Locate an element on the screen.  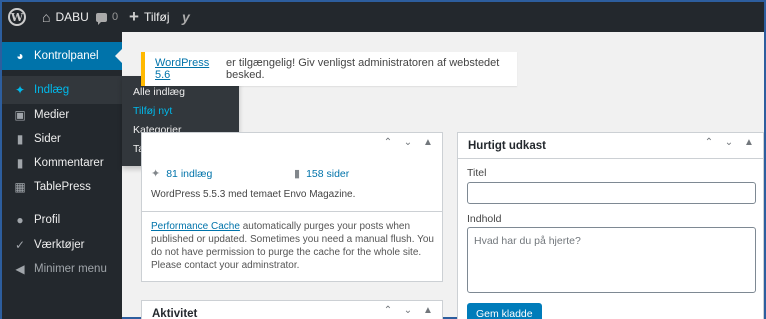
sidebar-item-label: Profil is located at coordinates (47, 220).